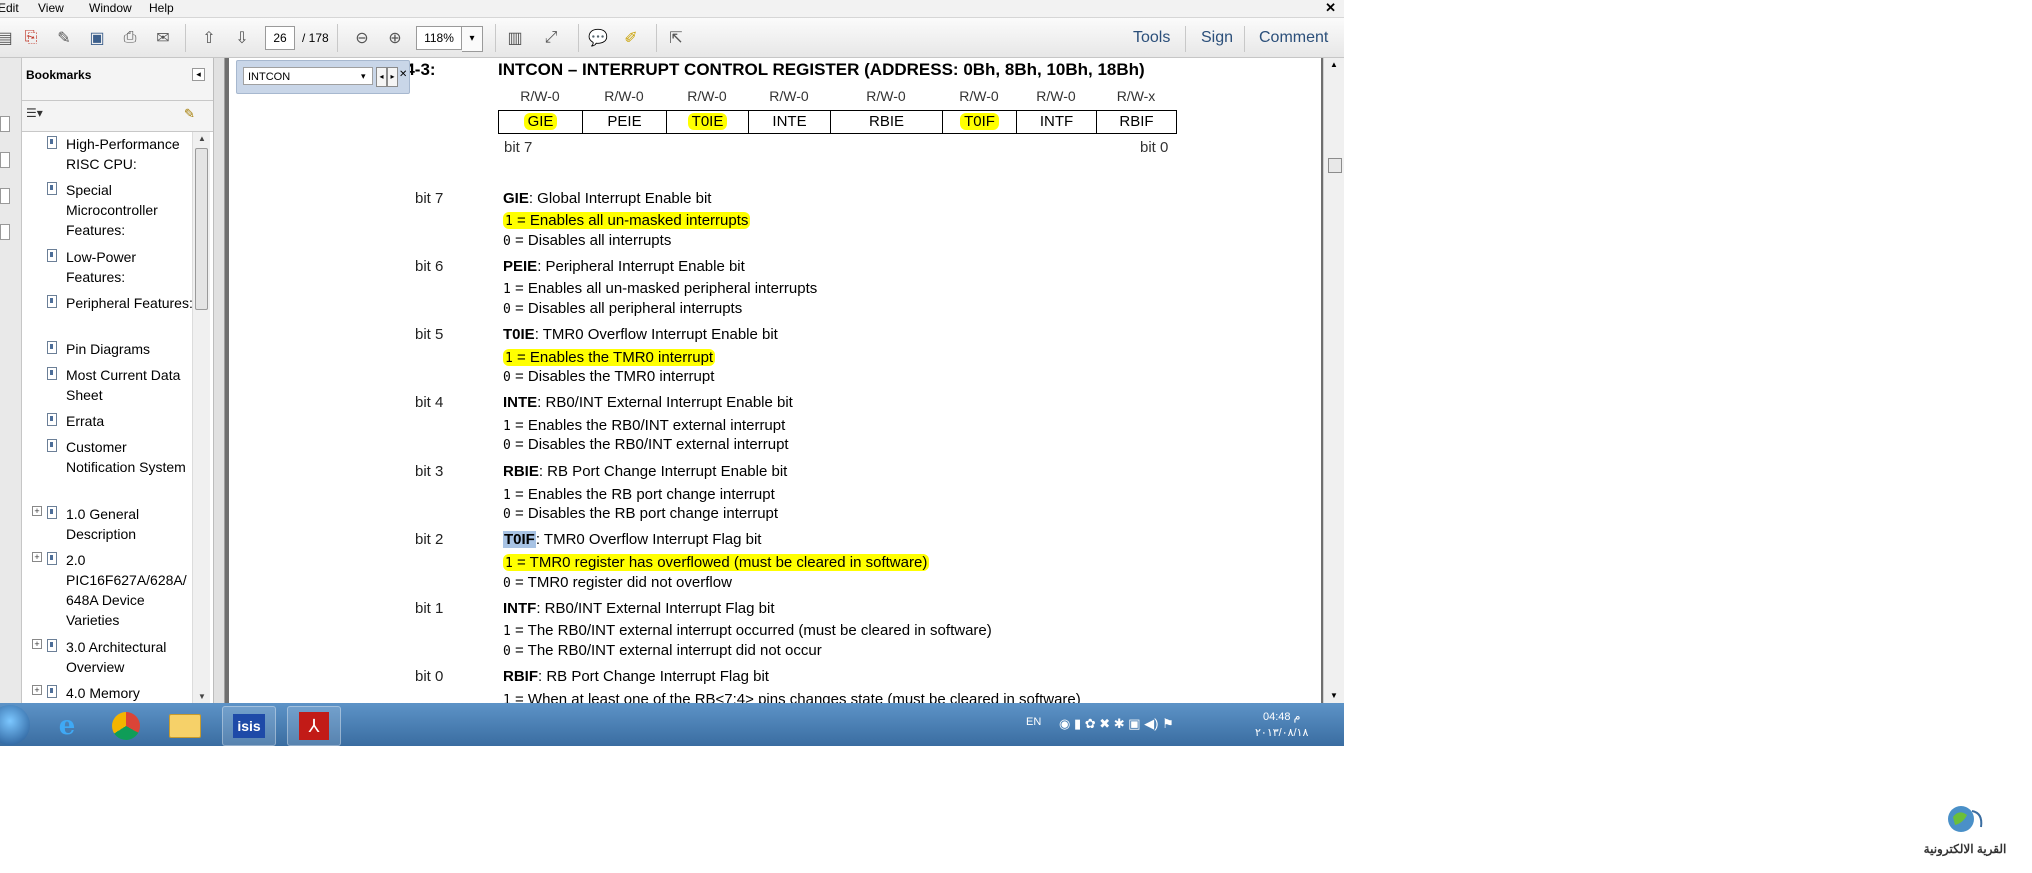 This screenshot has height=873, width=2032. Describe the element at coordinates (201, 418) in the screenshot. I see `bookmarks-scrollbar: ▲ ▼` at that location.